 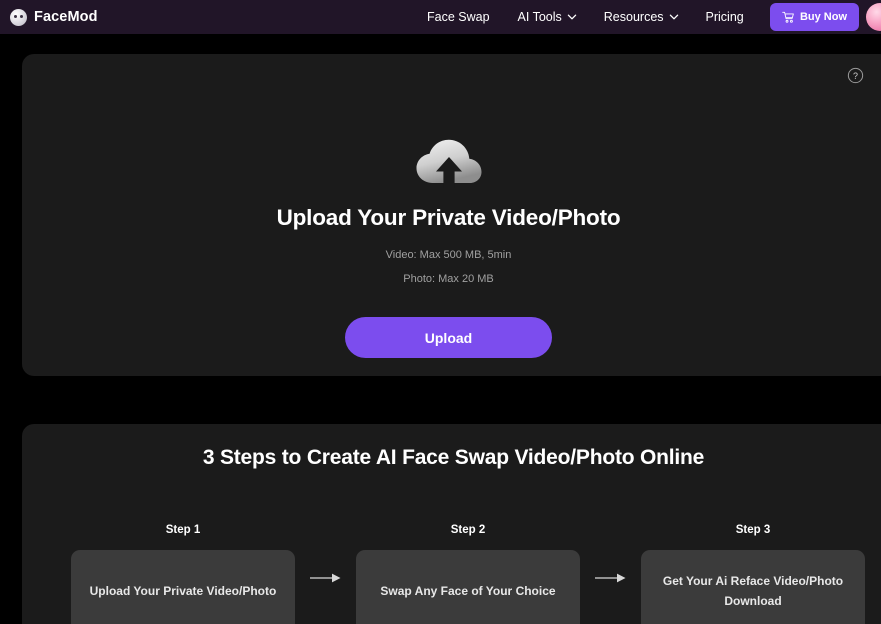 What do you see at coordinates (66, 17) in the screenshot?
I see `brand-name: FaceMod` at bounding box center [66, 17].